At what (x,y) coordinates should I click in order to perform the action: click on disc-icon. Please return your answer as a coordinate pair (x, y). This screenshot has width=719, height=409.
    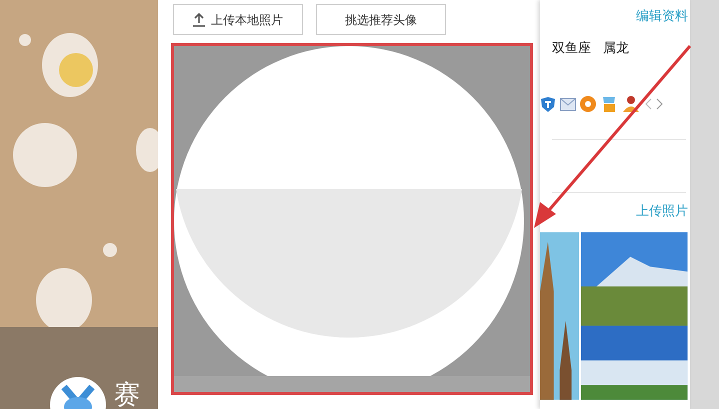
    Looking at the image, I should click on (588, 104).